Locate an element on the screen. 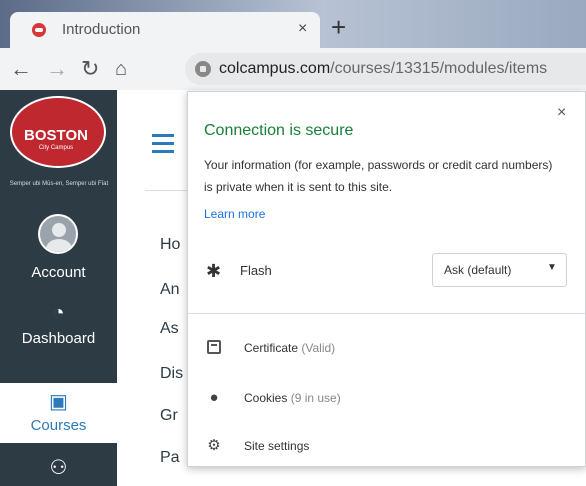 This screenshot has width=586, height=486. flash-permission-value: Ask (default) is located at coordinates (478, 270).